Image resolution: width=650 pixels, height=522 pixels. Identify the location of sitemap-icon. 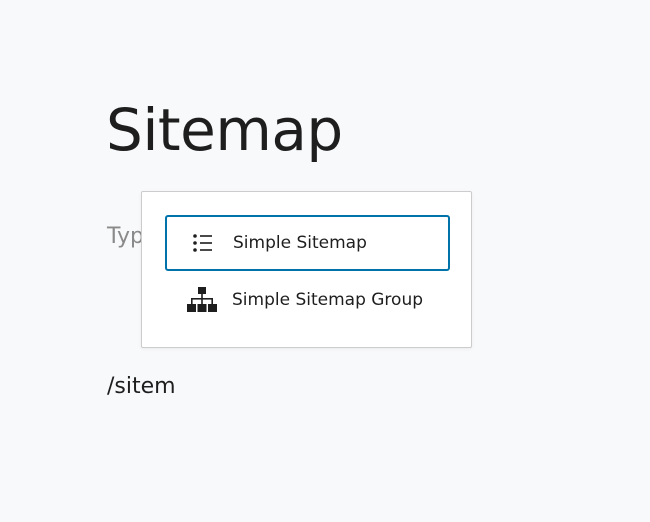
(202, 300).